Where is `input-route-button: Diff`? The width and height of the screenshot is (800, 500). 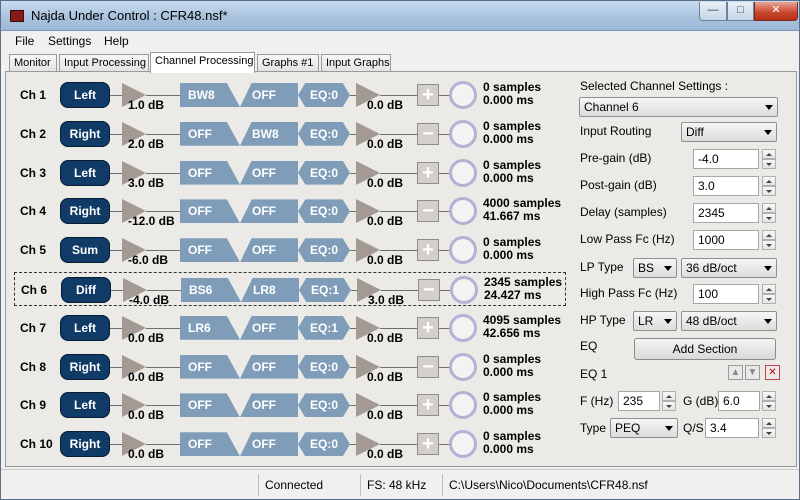 input-route-button: Diff is located at coordinates (86, 290).